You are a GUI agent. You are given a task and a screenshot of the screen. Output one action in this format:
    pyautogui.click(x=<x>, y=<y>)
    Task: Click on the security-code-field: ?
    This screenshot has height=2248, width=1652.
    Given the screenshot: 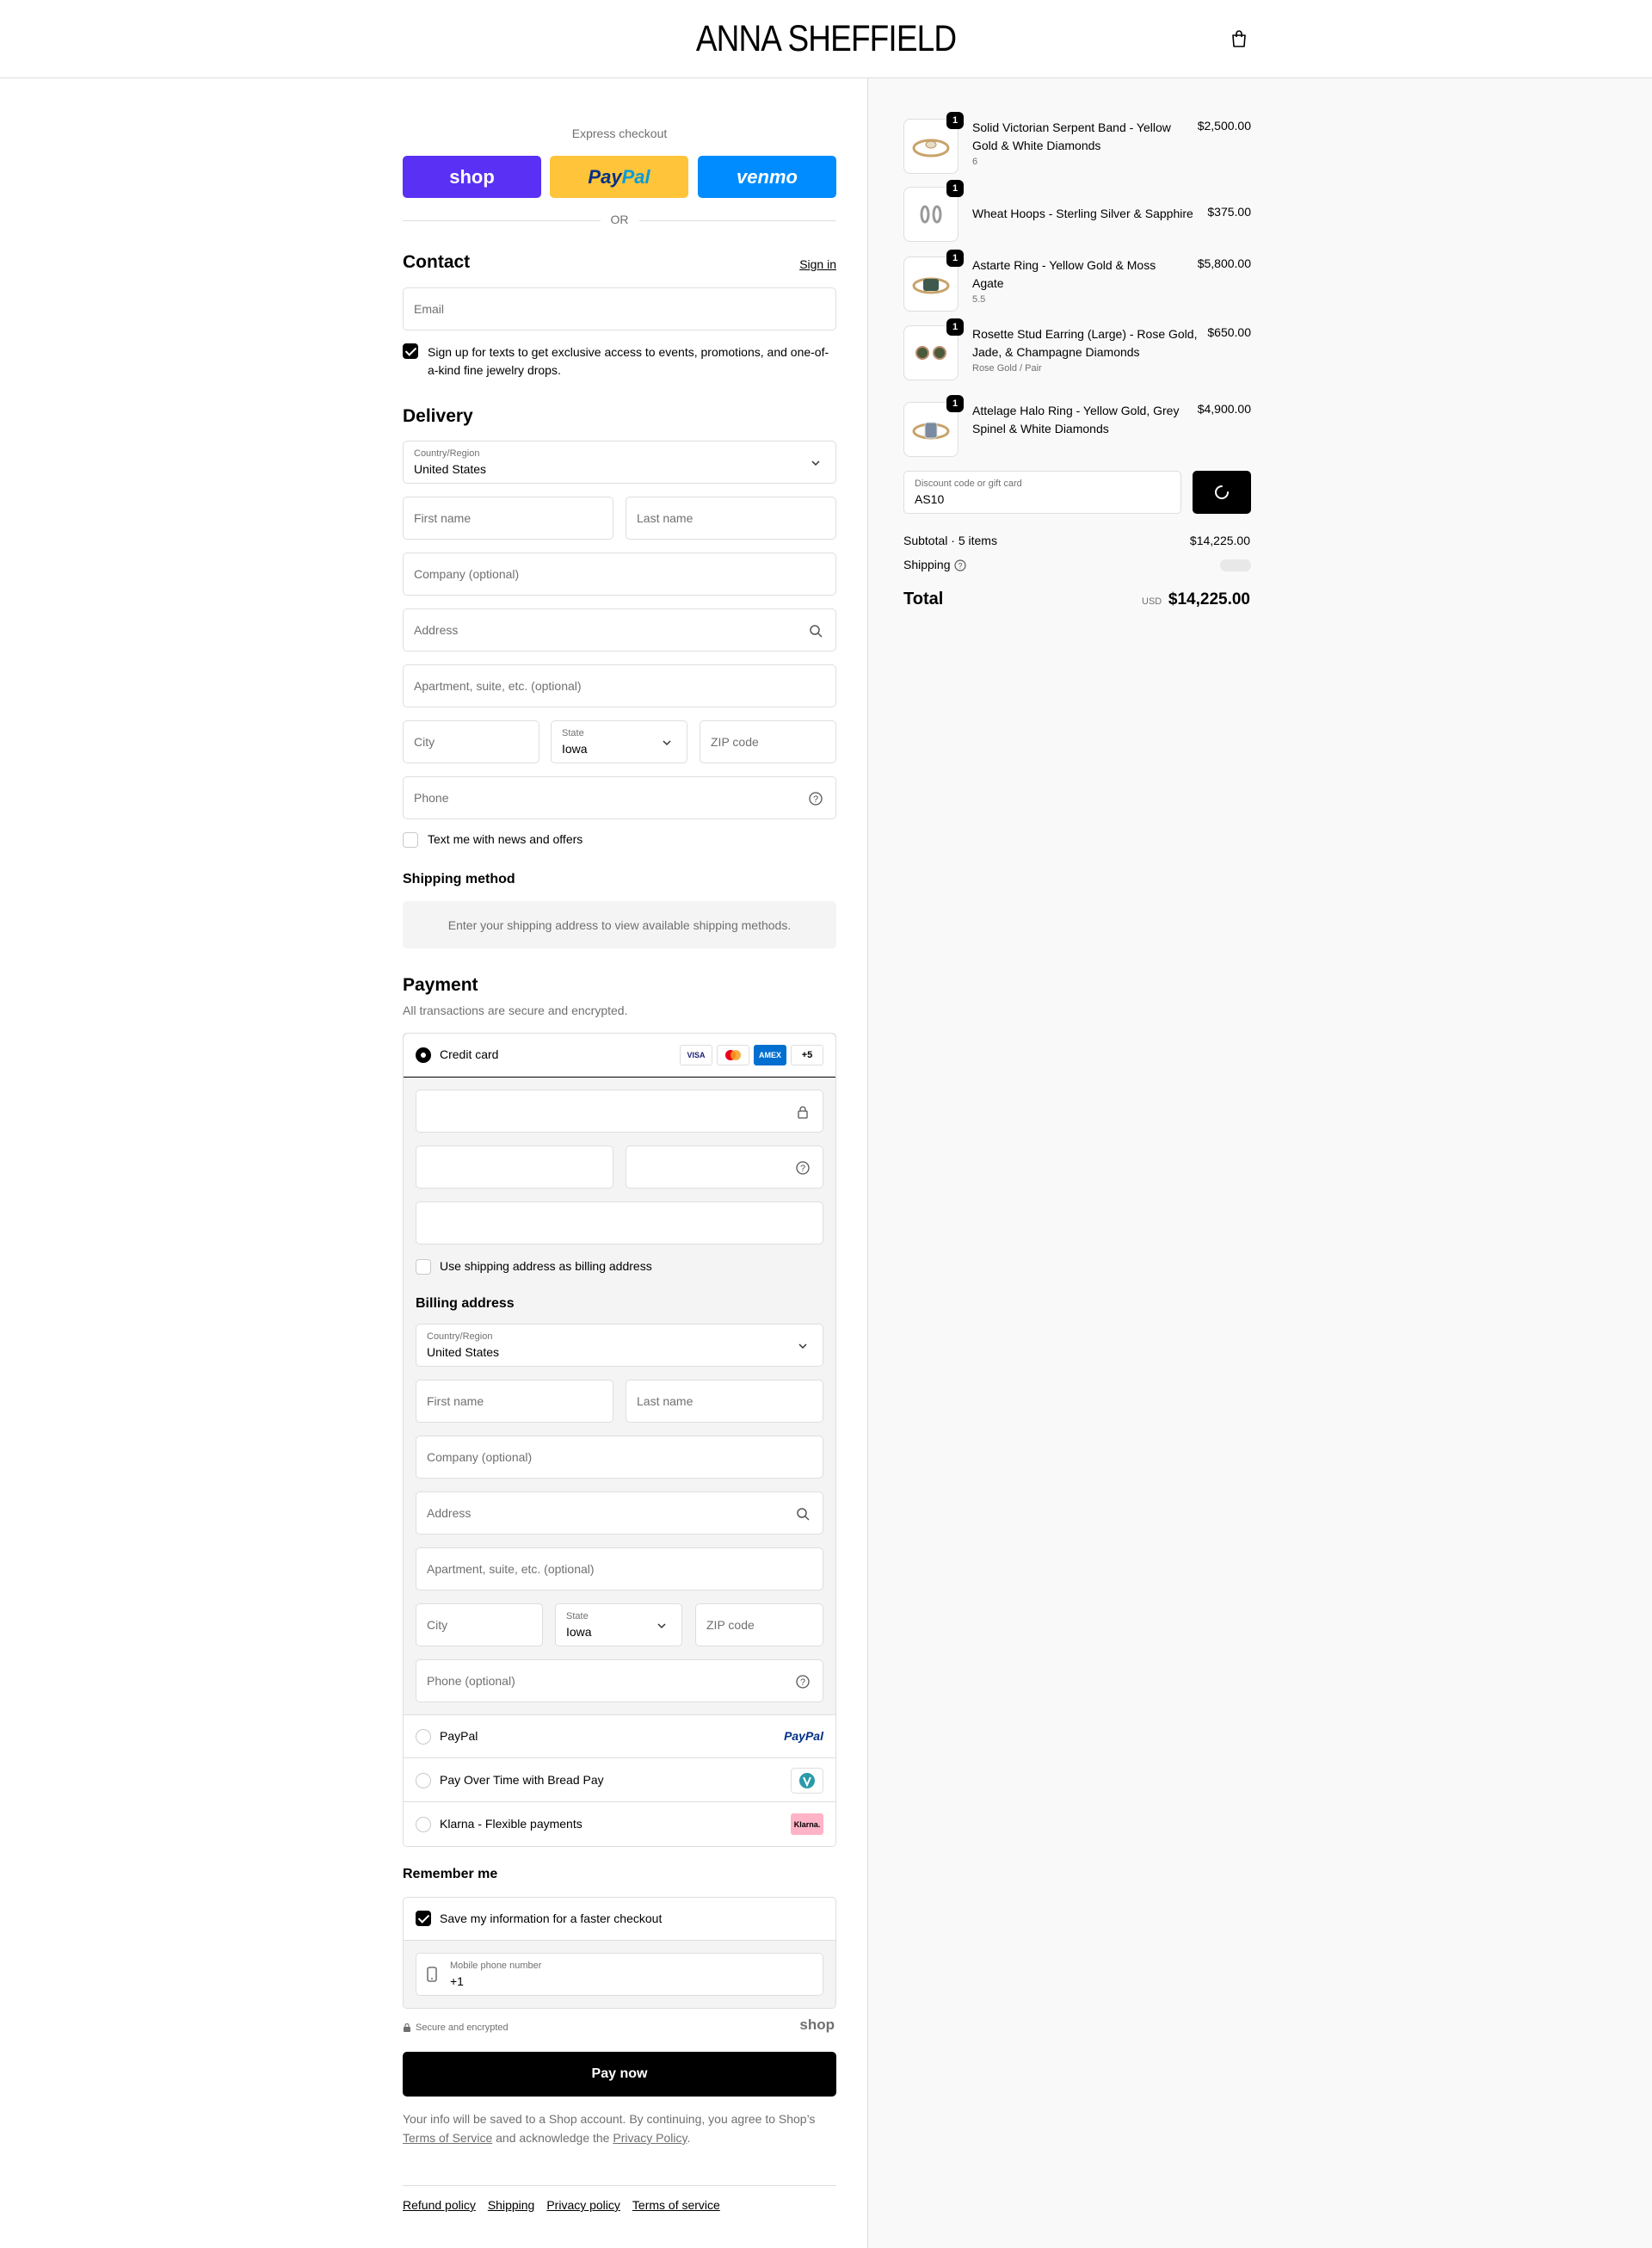 What is the action you would take?
    pyautogui.click(x=724, y=1167)
    